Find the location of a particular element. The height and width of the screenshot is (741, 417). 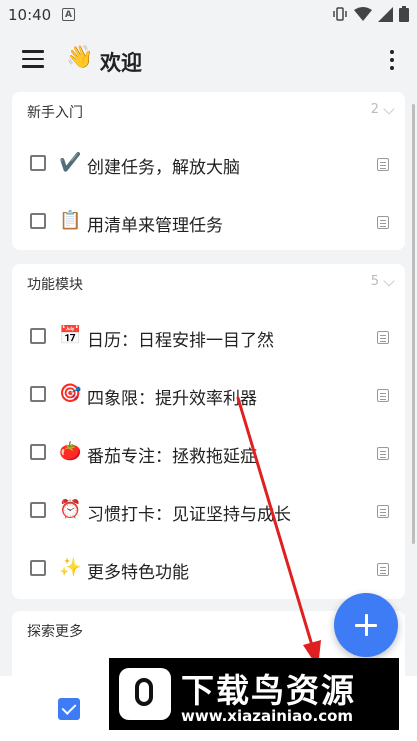

task-row: ⏰ 习惯打卡：见证坚持与成长 is located at coordinates (208, 512).